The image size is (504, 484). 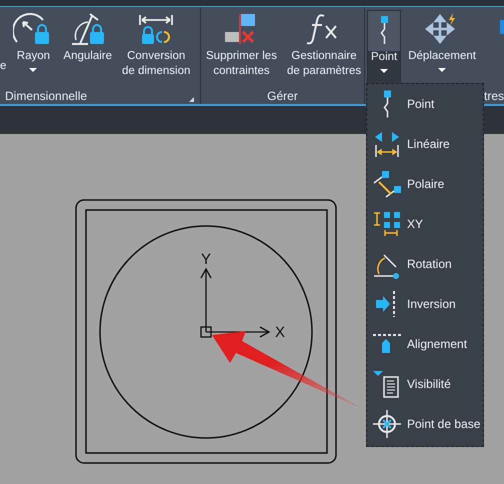 What do you see at coordinates (238, 332) in the screenshot?
I see `x-axis-arrow` at bounding box center [238, 332].